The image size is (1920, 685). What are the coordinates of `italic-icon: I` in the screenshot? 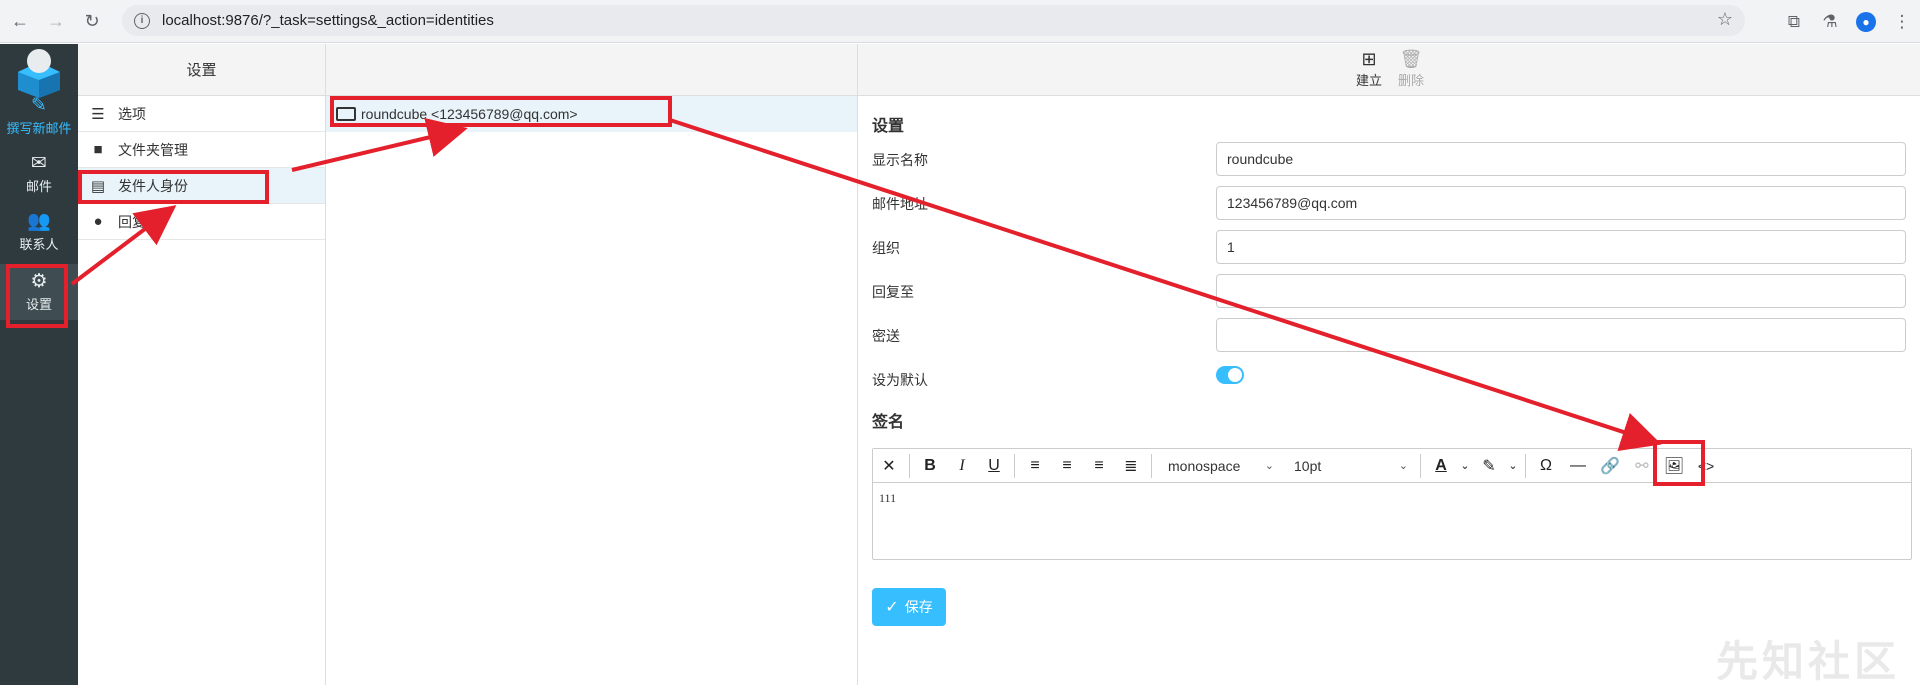 It's located at (962, 466).